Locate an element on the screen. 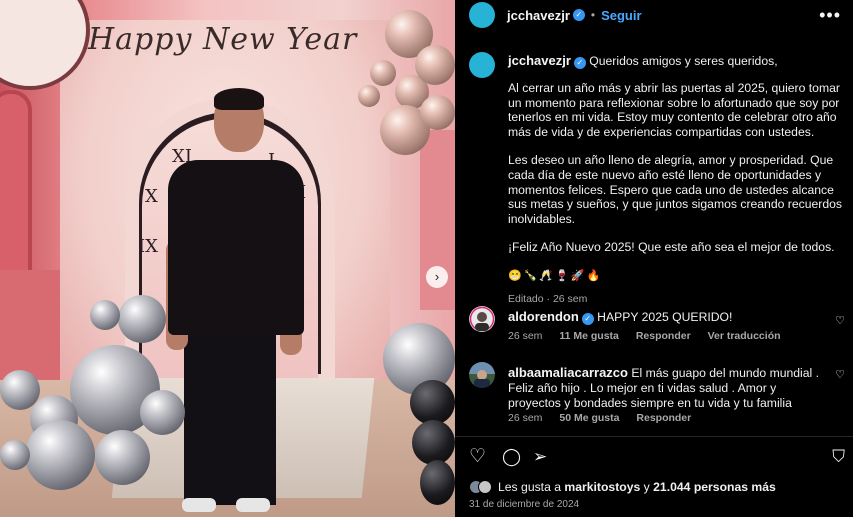 This screenshot has width=853, height=517. caption-username: jcchavezjr is located at coordinates (539, 60).